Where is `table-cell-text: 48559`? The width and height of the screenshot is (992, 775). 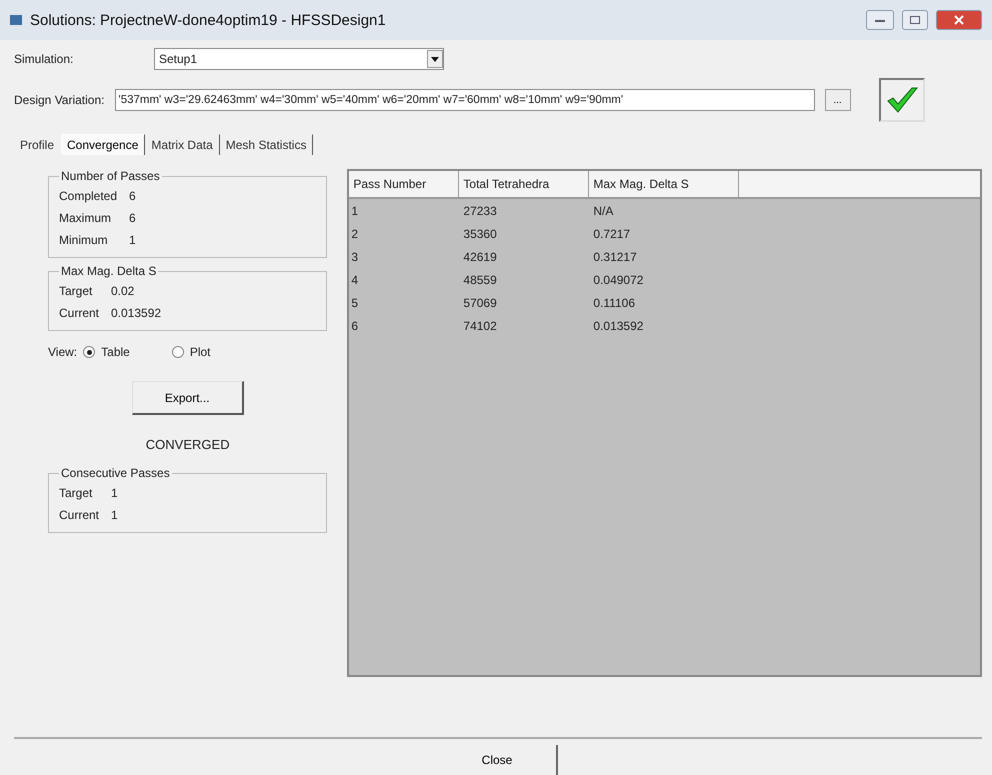
table-cell-text: 48559 is located at coordinates (480, 279).